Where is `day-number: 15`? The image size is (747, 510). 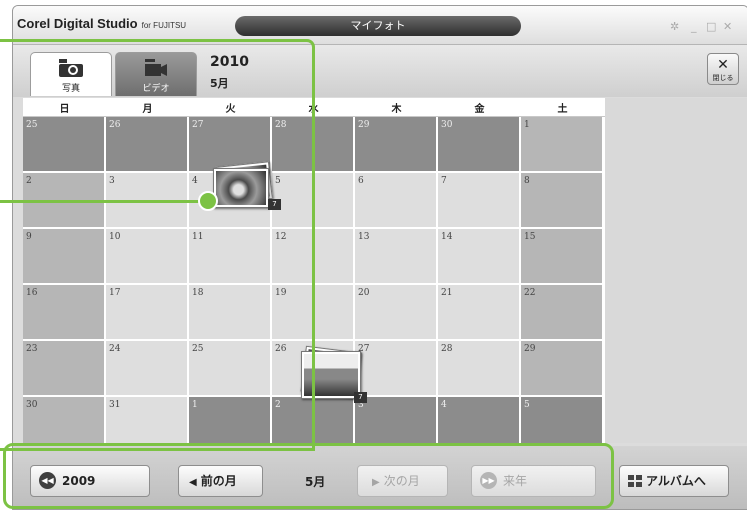
day-number: 15 is located at coordinates (530, 237).